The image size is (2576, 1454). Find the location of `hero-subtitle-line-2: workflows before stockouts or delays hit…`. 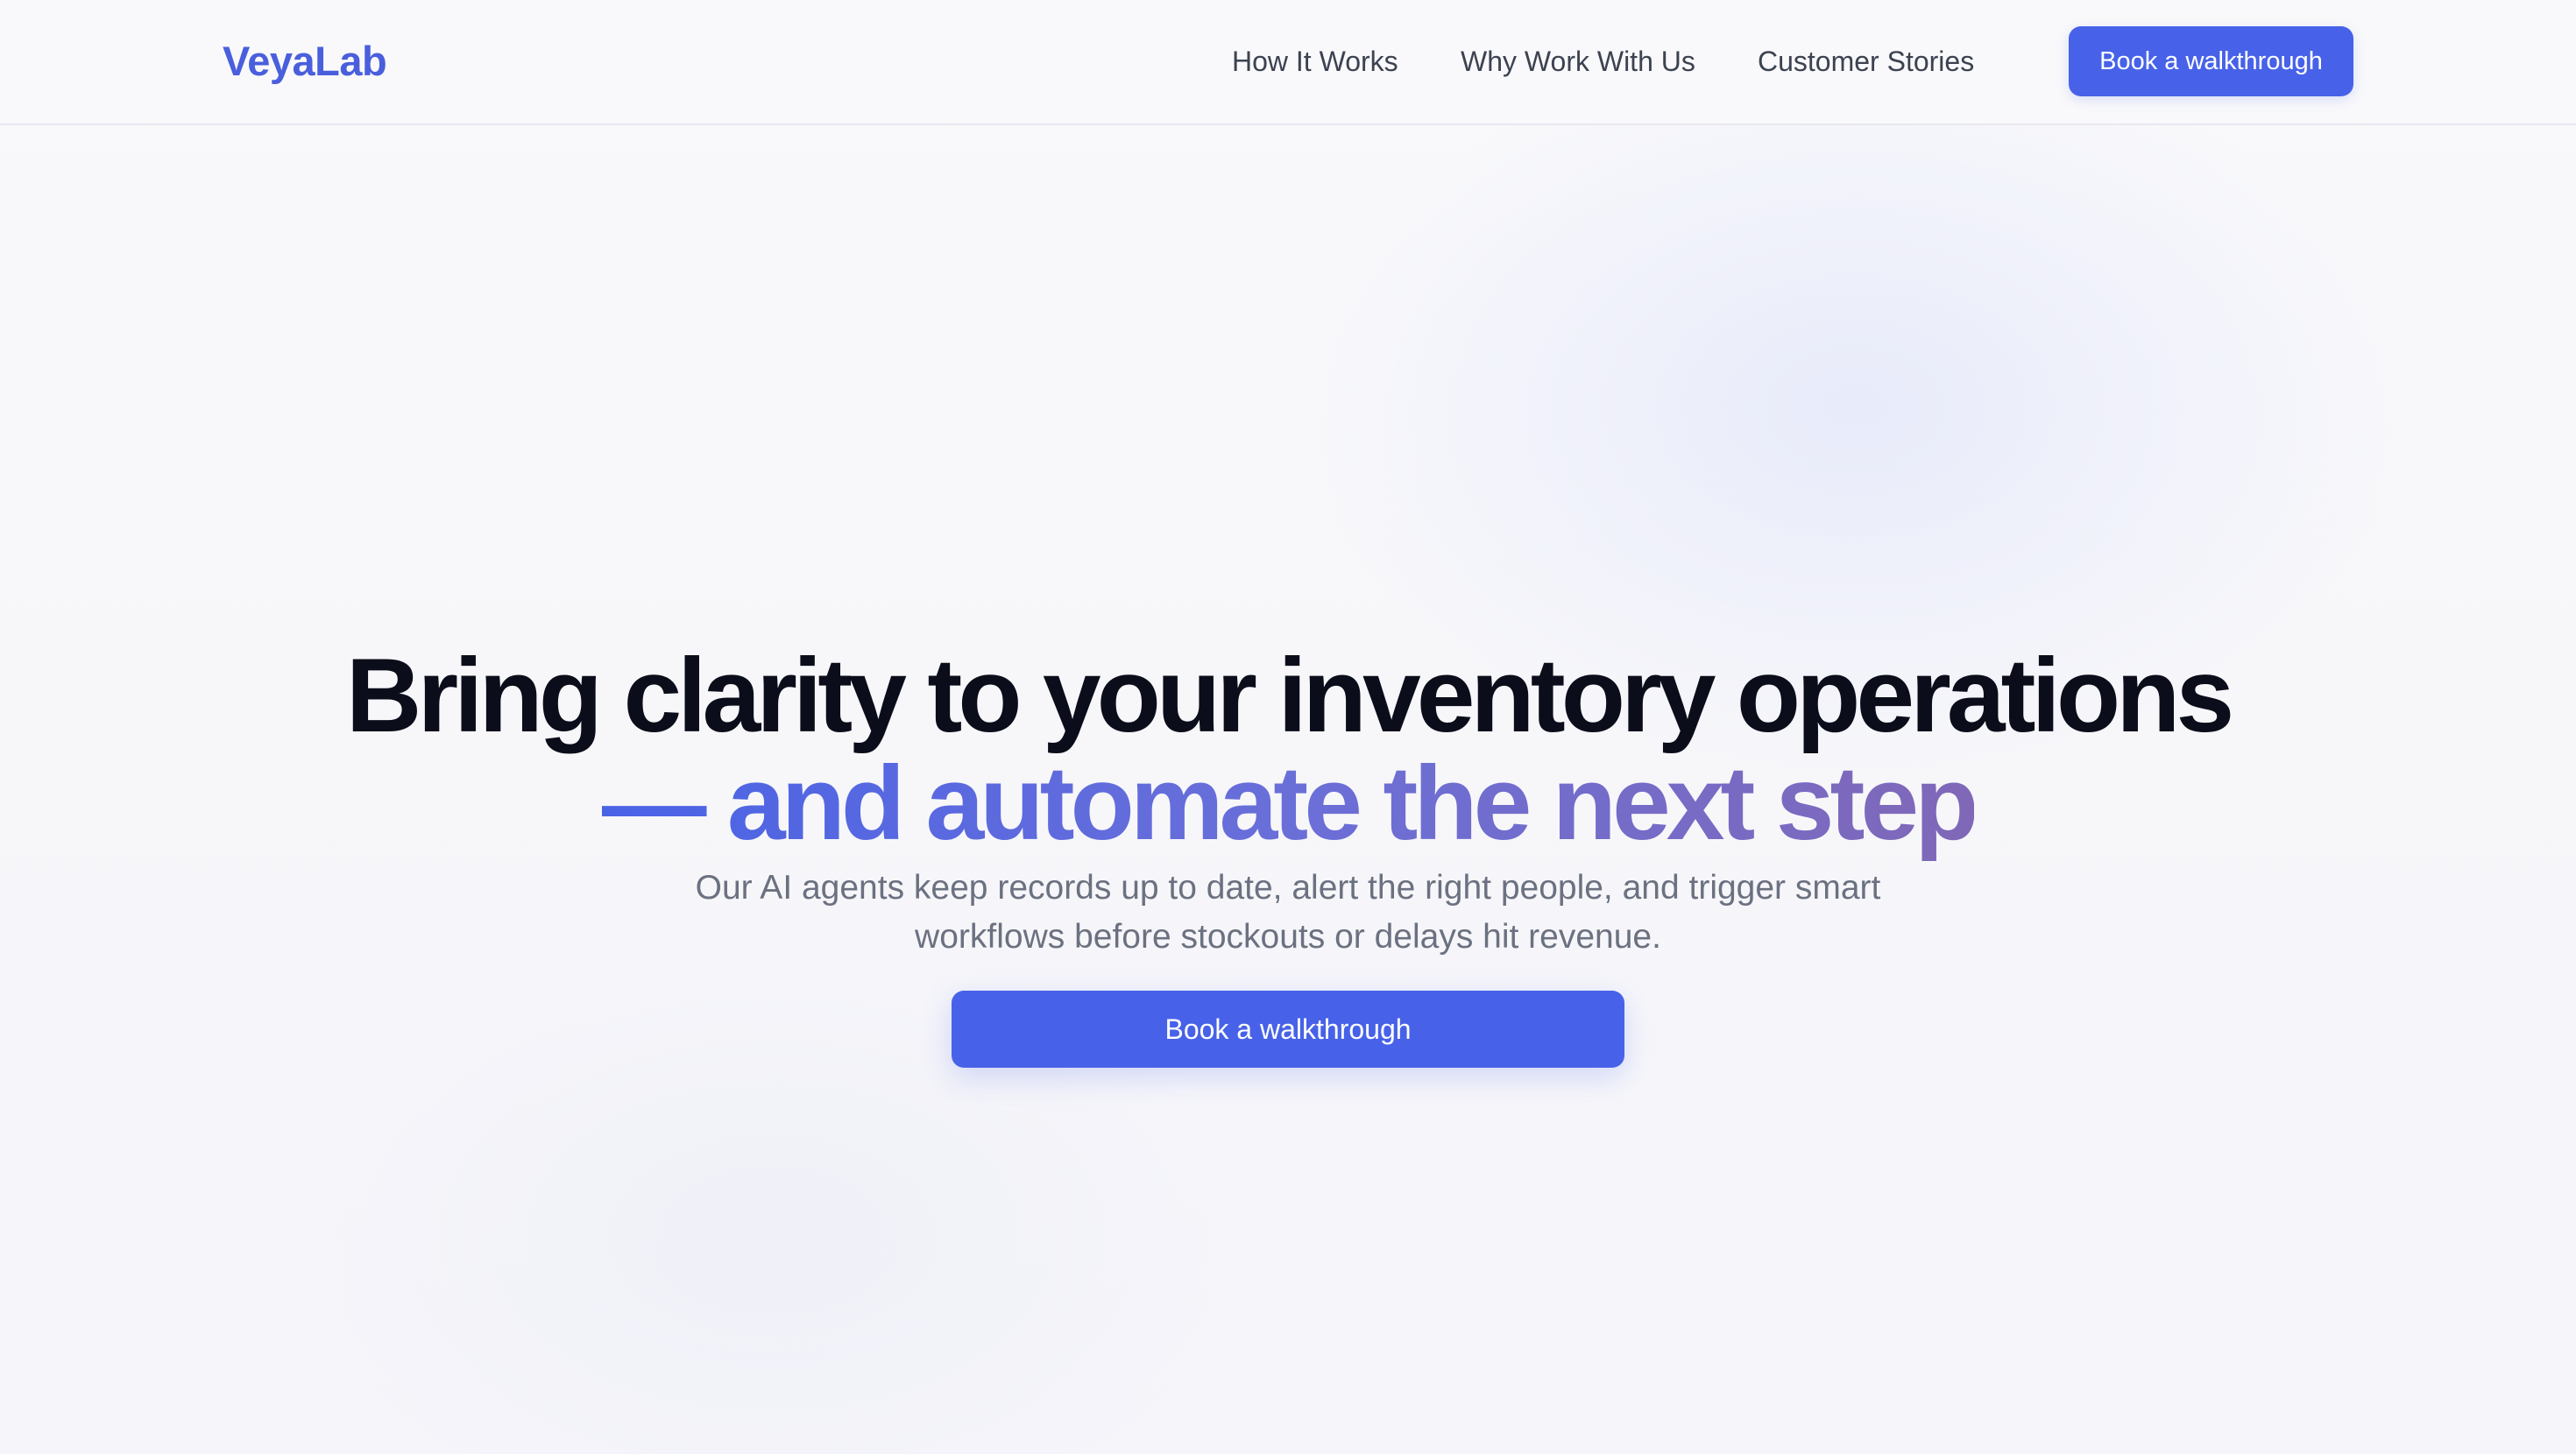

hero-subtitle-line-2: workflows before stockouts or delays hit… is located at coordinates (1288, 937).